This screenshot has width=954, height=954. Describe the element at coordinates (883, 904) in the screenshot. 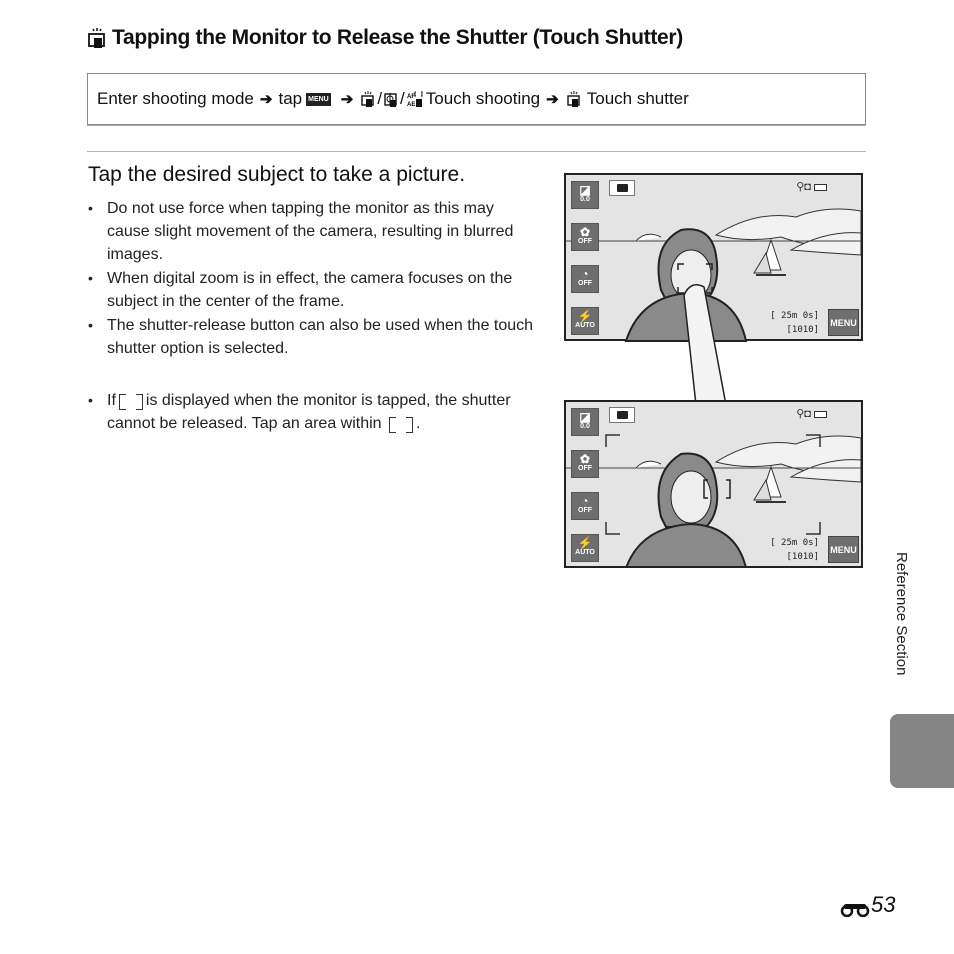

I see `page-number-text: 53` at that location.